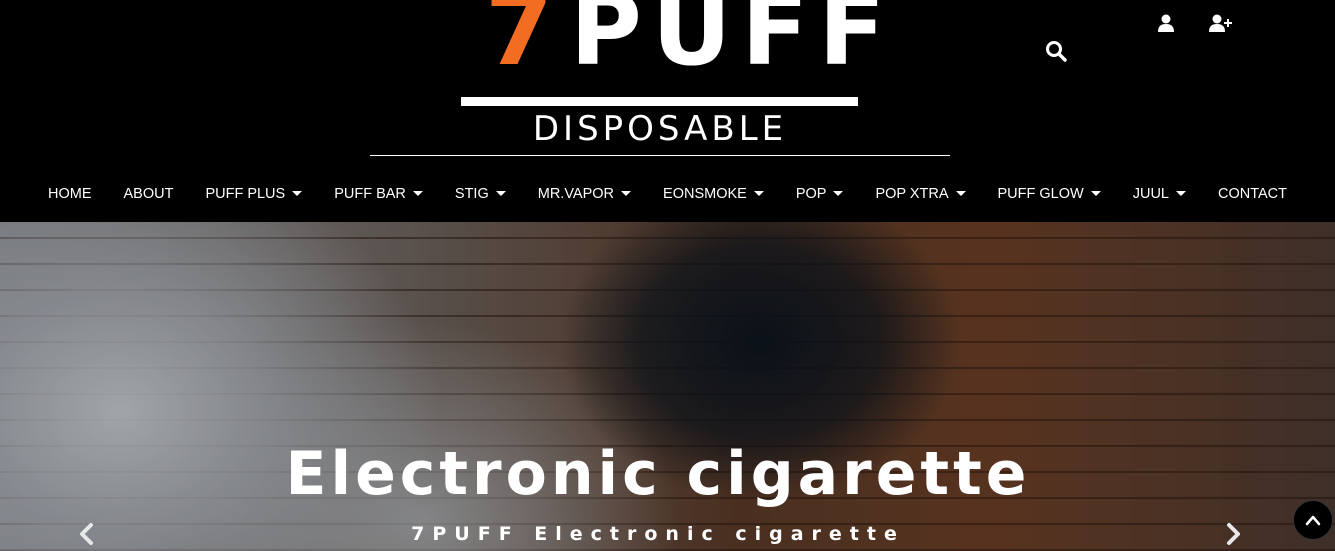 The width and height of the screenshot is (1335, 551). What do you see at coordinates (733, 44) in the screenshot?
I see `logo-word: PUFF` at bounding box center [733, 44].